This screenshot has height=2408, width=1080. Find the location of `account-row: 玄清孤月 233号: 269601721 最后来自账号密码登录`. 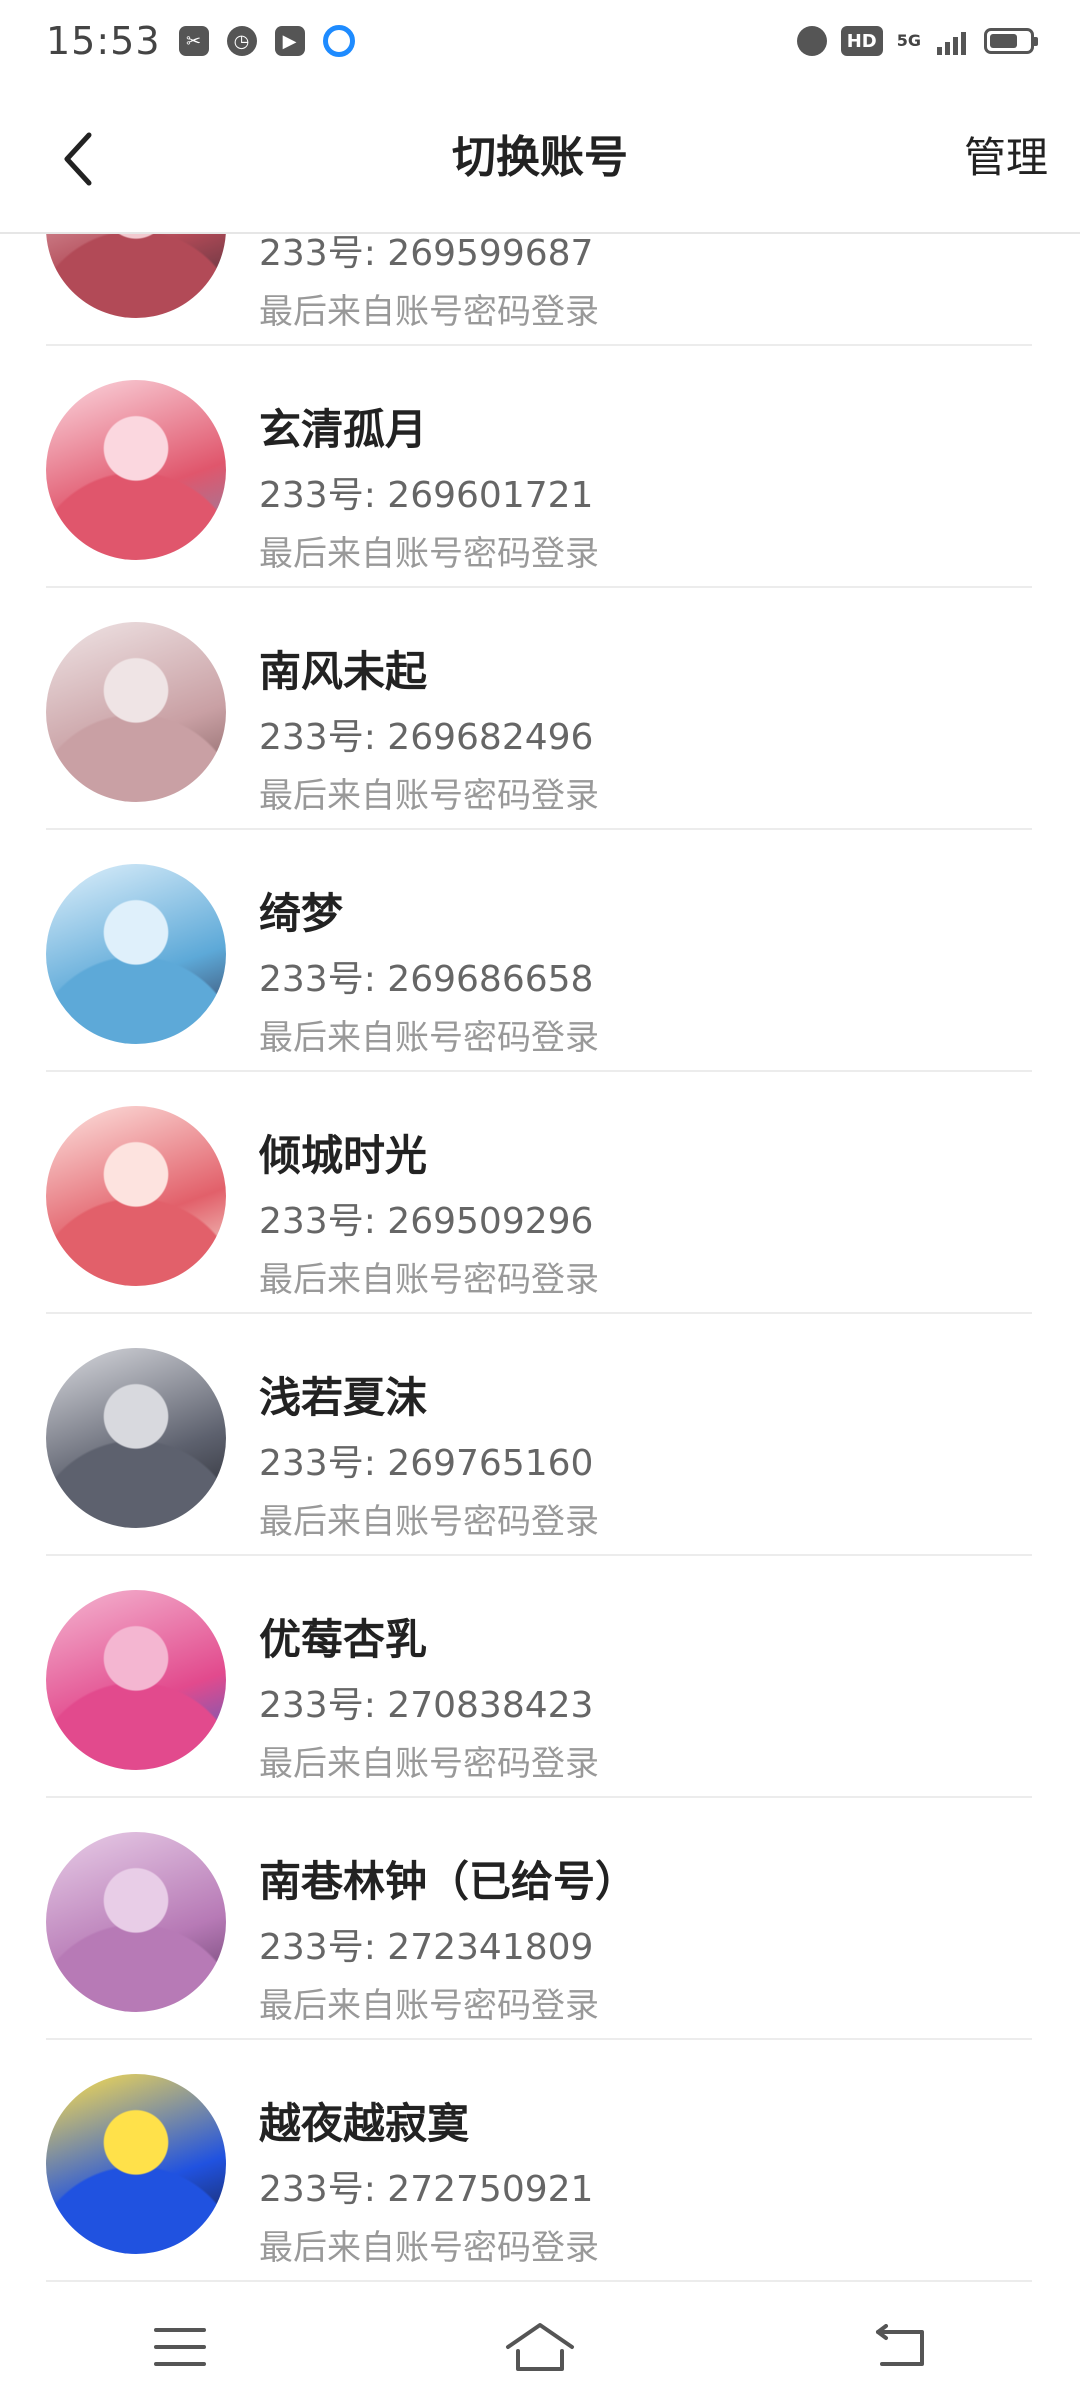

account-row: 玄清孤月 233号: 269601721 最后来自账号密码登录 is located at coordinates (539, 467).